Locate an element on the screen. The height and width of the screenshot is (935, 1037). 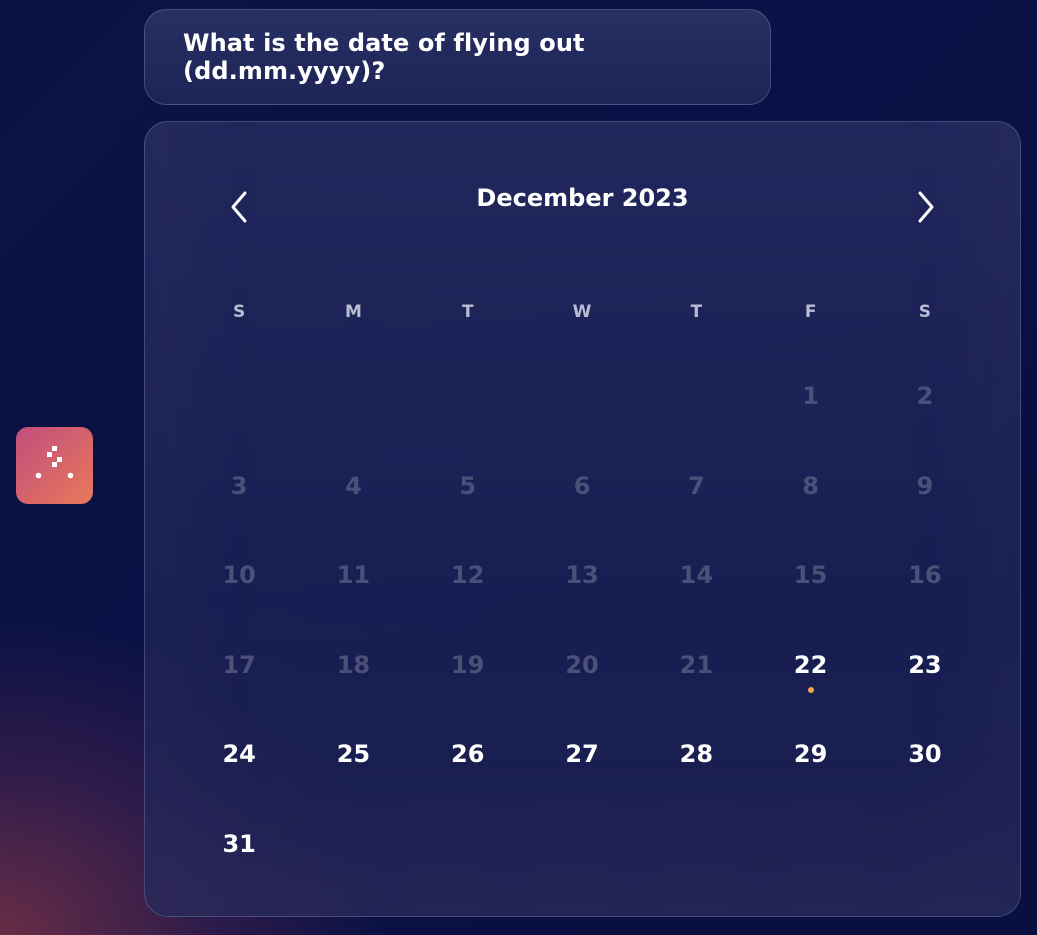
day-cell-21: 21 is located at coordinates (696, 666).